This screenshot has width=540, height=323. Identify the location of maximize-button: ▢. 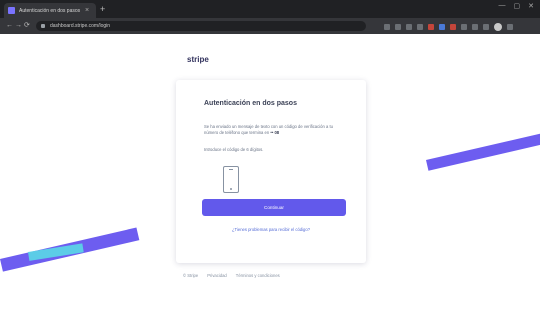
(517, 6).